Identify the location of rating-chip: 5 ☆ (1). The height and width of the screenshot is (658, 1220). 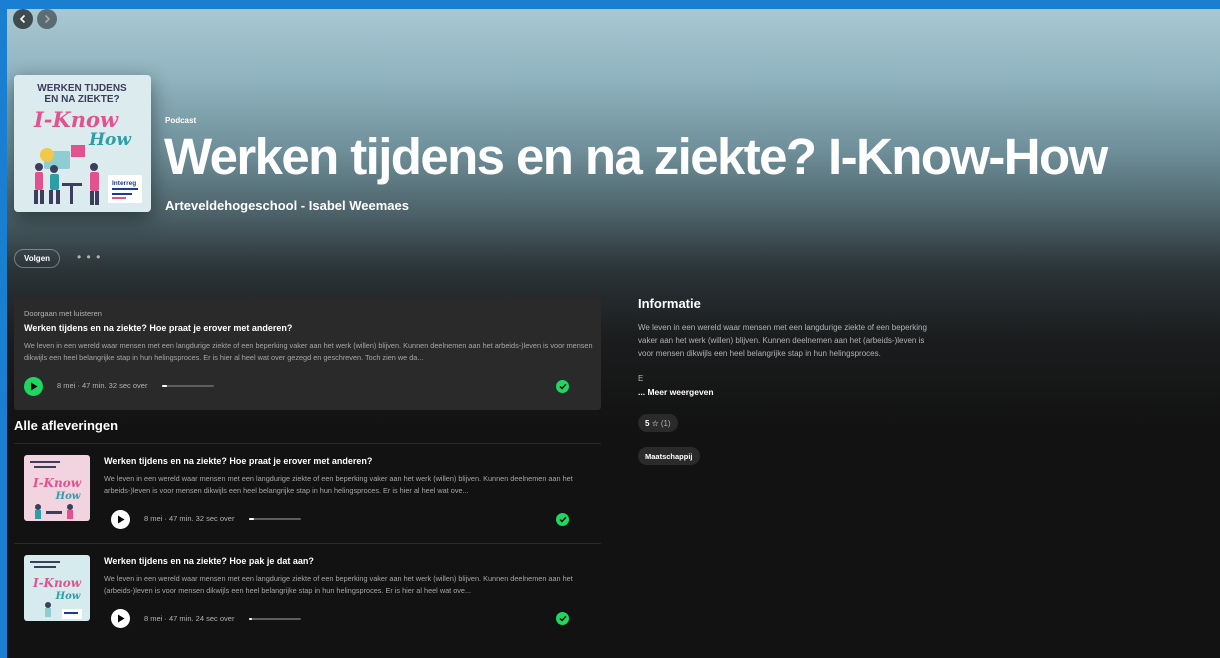
(658, 423).